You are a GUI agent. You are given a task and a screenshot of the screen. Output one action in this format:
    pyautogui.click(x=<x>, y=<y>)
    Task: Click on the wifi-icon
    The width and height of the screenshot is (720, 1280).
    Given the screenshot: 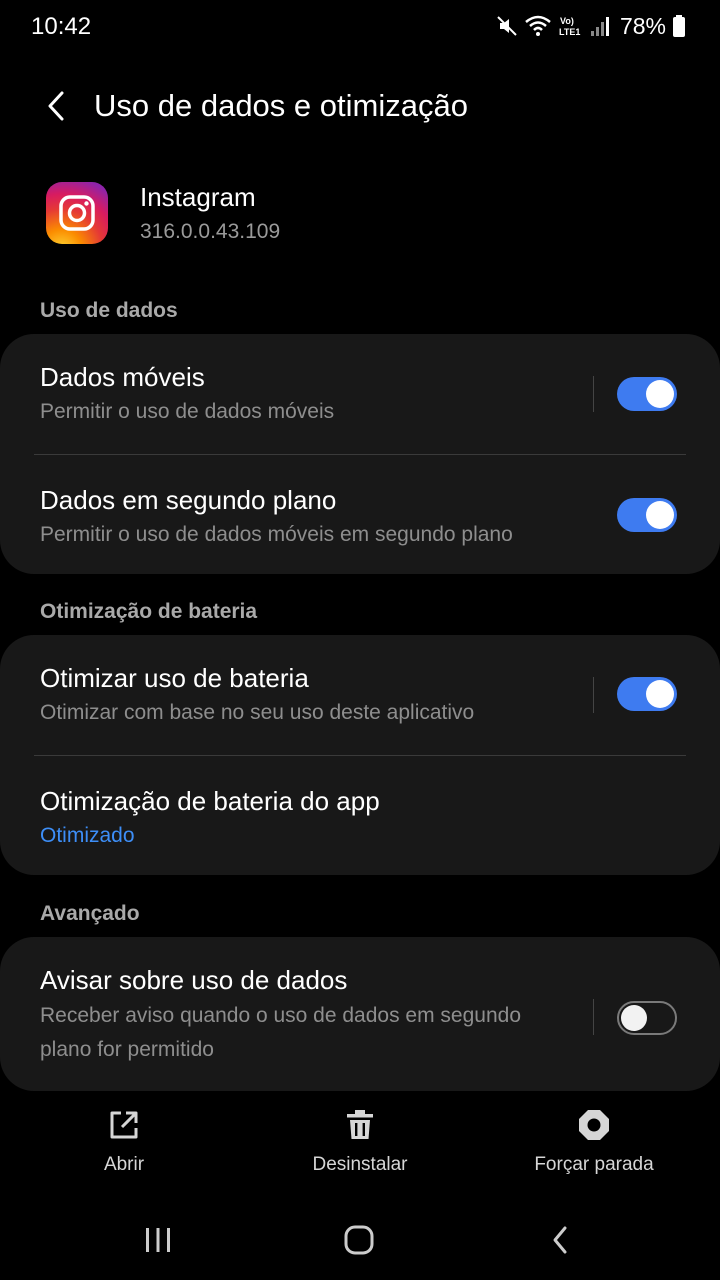 What is the action you would take?
    pyautogui.click(x=538, y=26)
    